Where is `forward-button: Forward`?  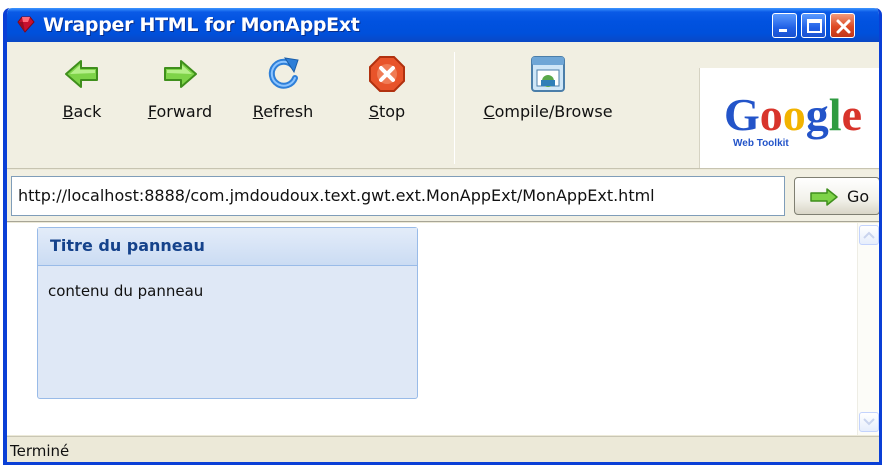
forward-button: Forward is located at coordinates (180, 87).